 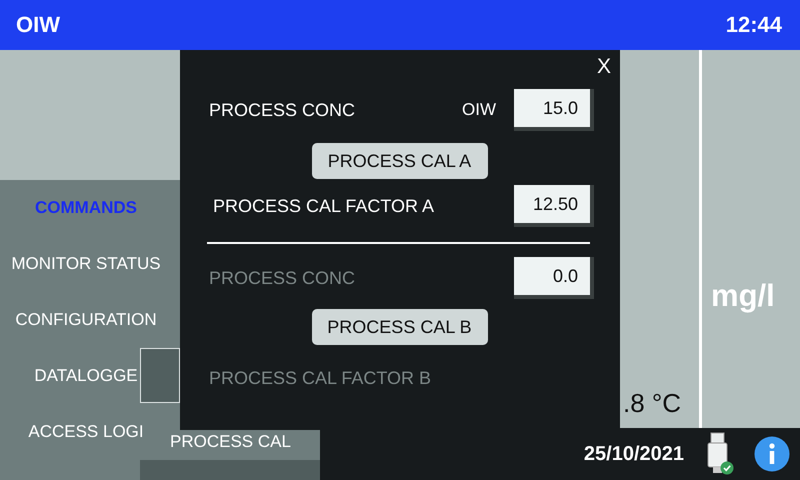 I want to click on clock-time: 12:44, so click(x=754, y=25).